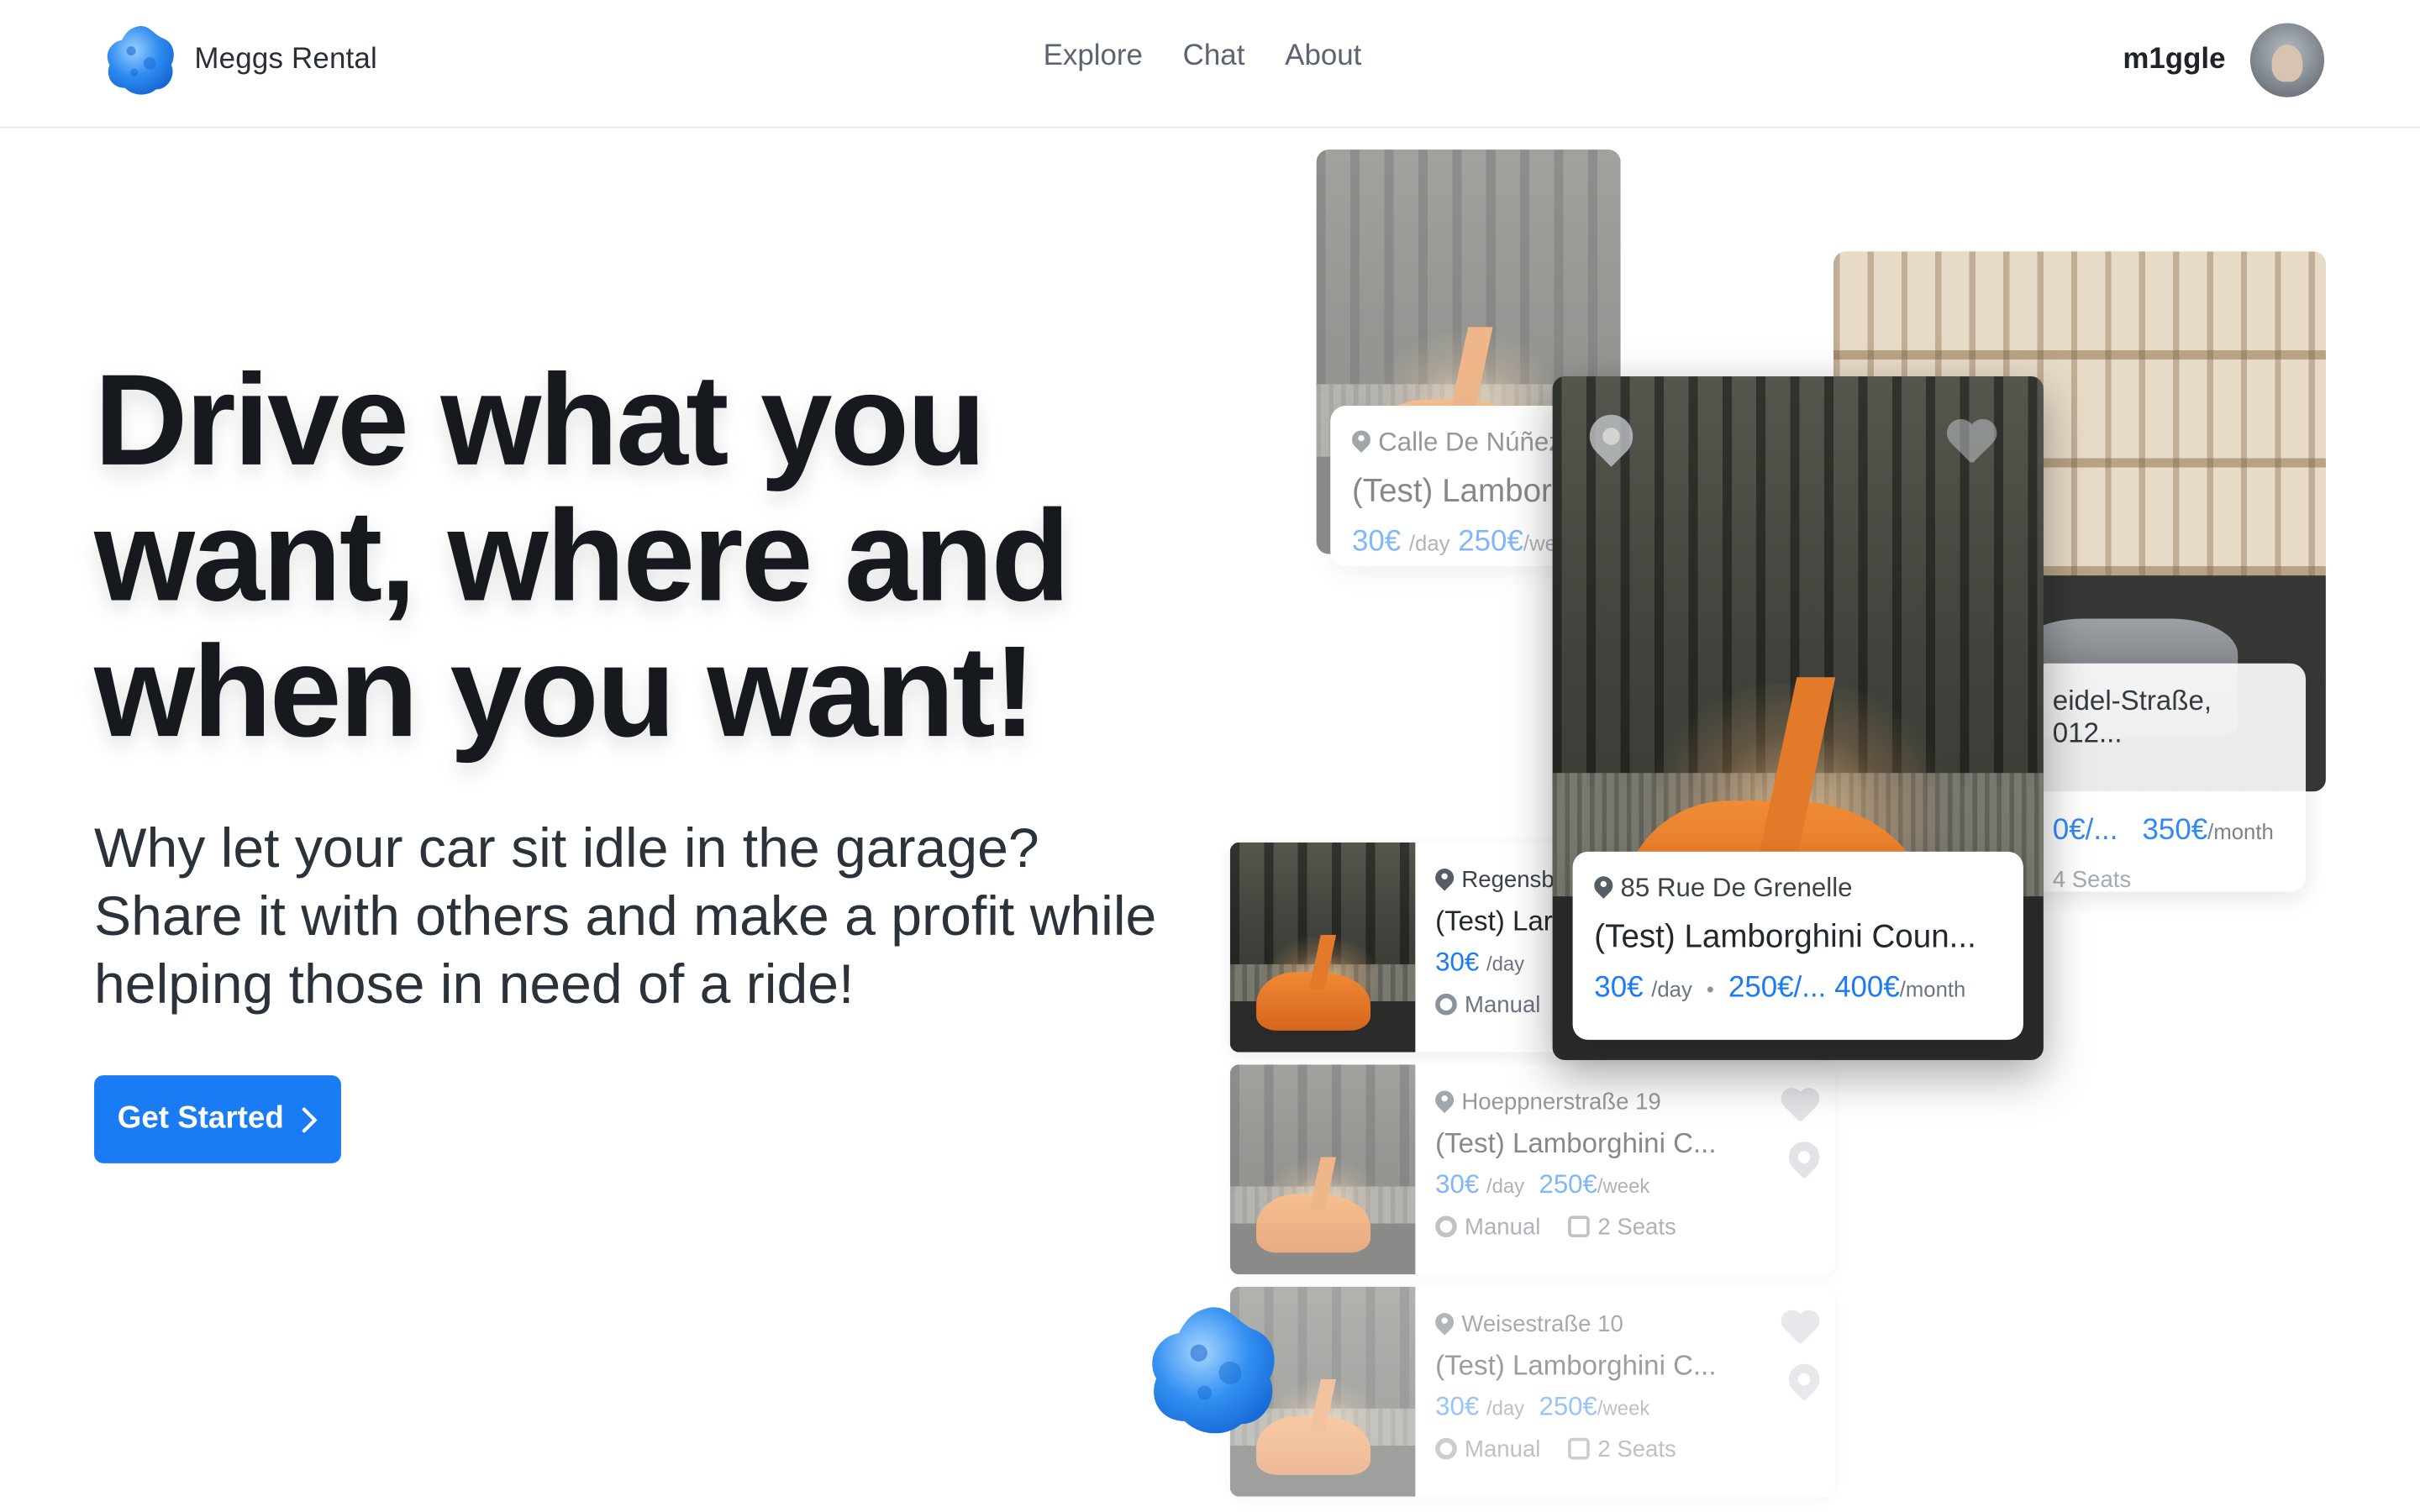 This screenshot has width=2420, height=1512. I want to click on card-location: 85 Rue De Grenelle, so click(1737, 888).